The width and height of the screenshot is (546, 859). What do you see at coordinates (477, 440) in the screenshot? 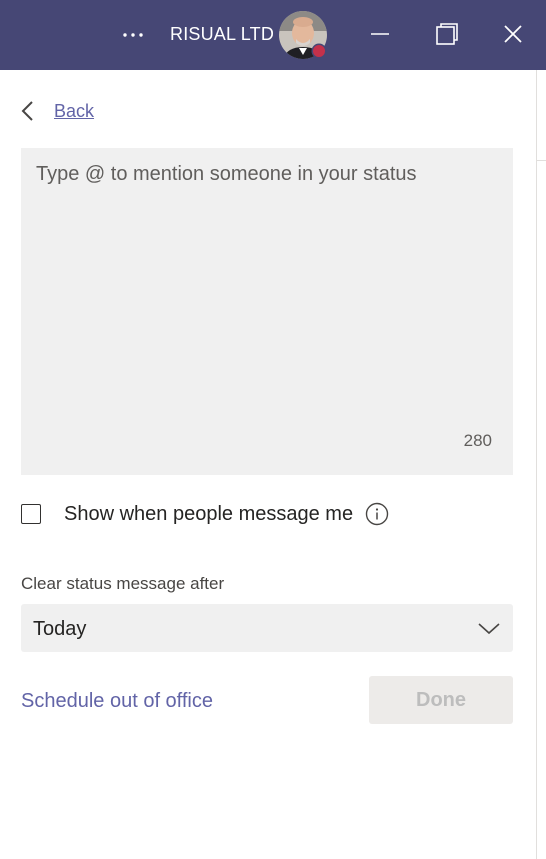
I see `character-counter: 280` at bounding box center [477, 440].